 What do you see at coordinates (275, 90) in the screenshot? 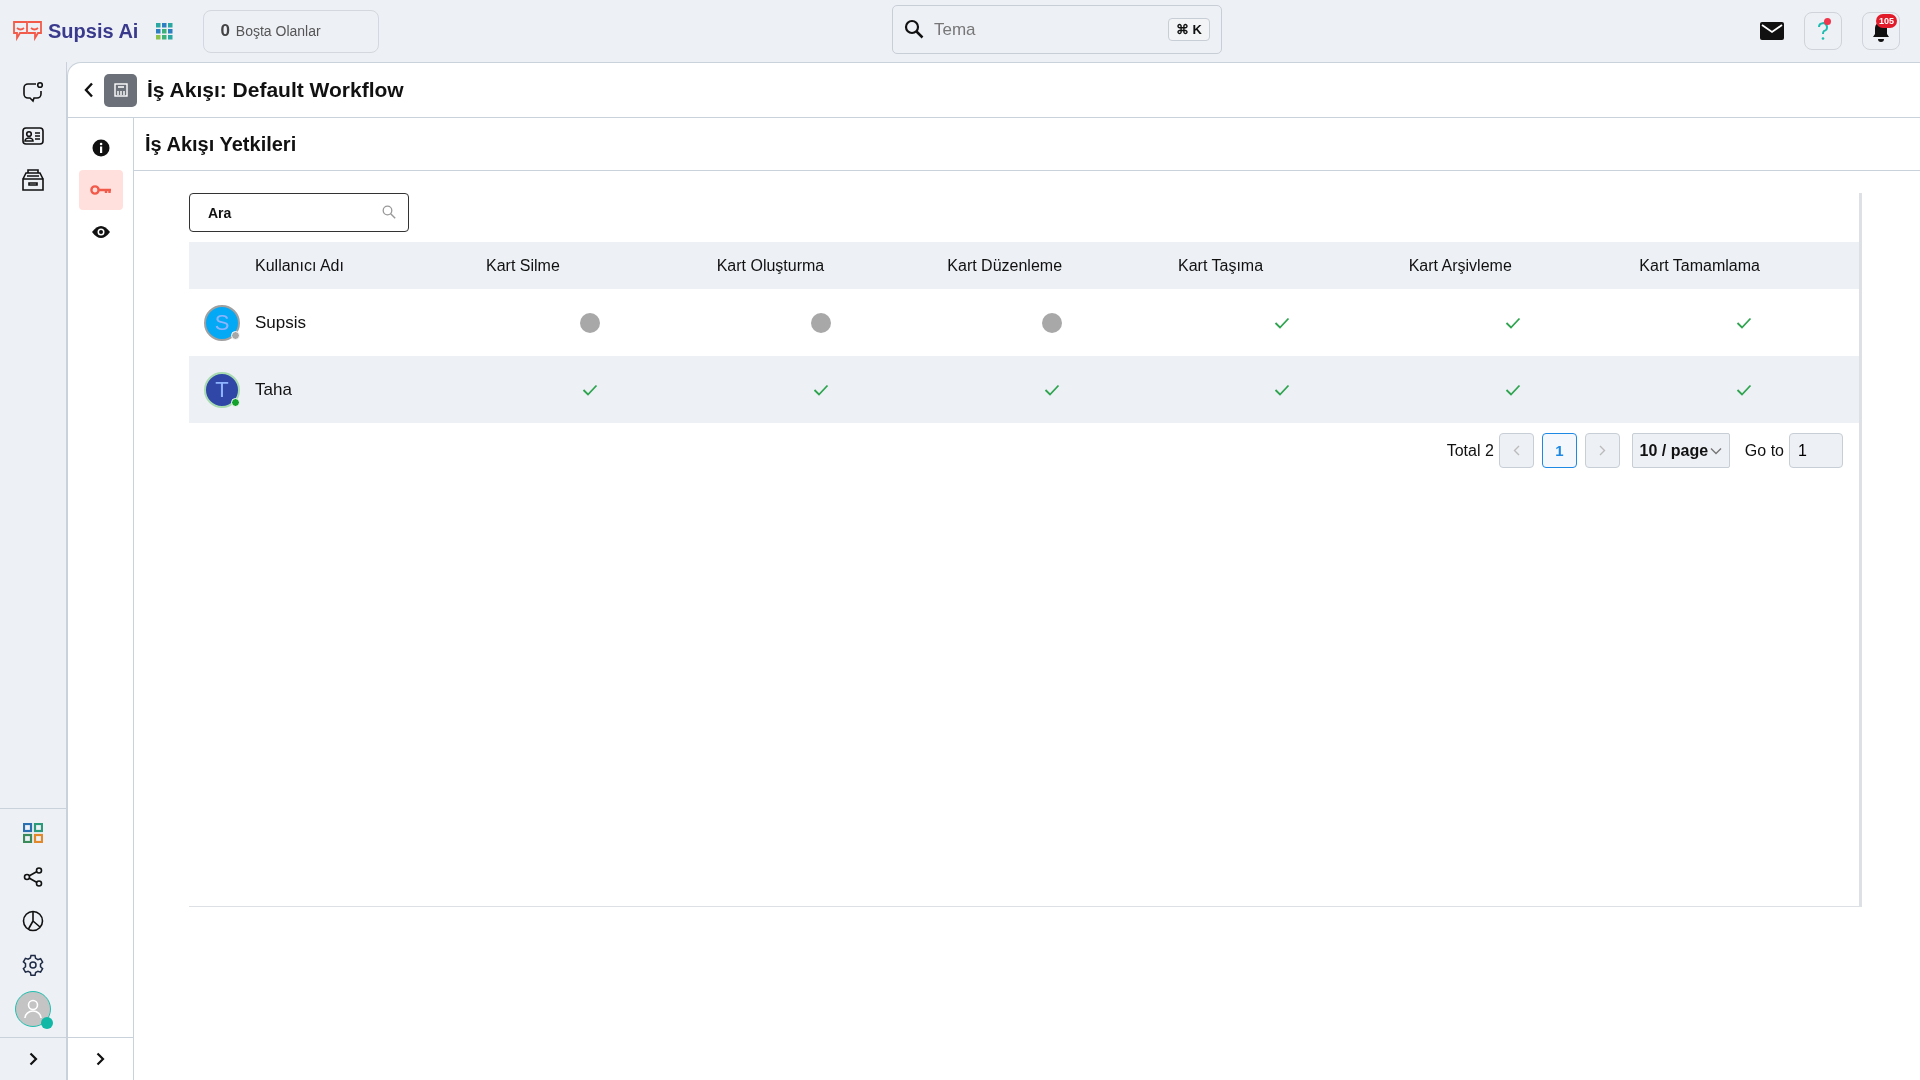
I see `page-title: İş Akışı: Default Workflow` at bounding box center [275, 90].